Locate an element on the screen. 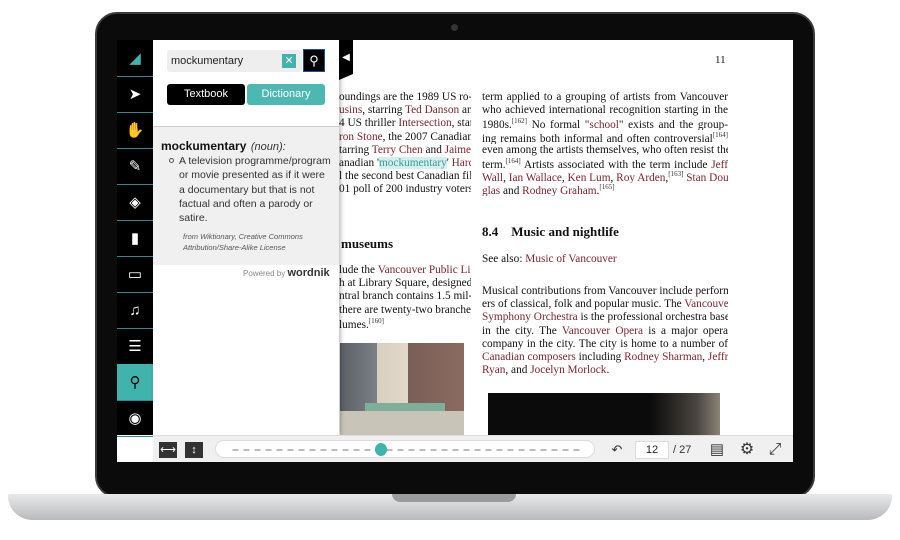 Image resolution: width=900 pixels, height=540 pixels. link: Terry Chen is located at coordinates (397, 150).